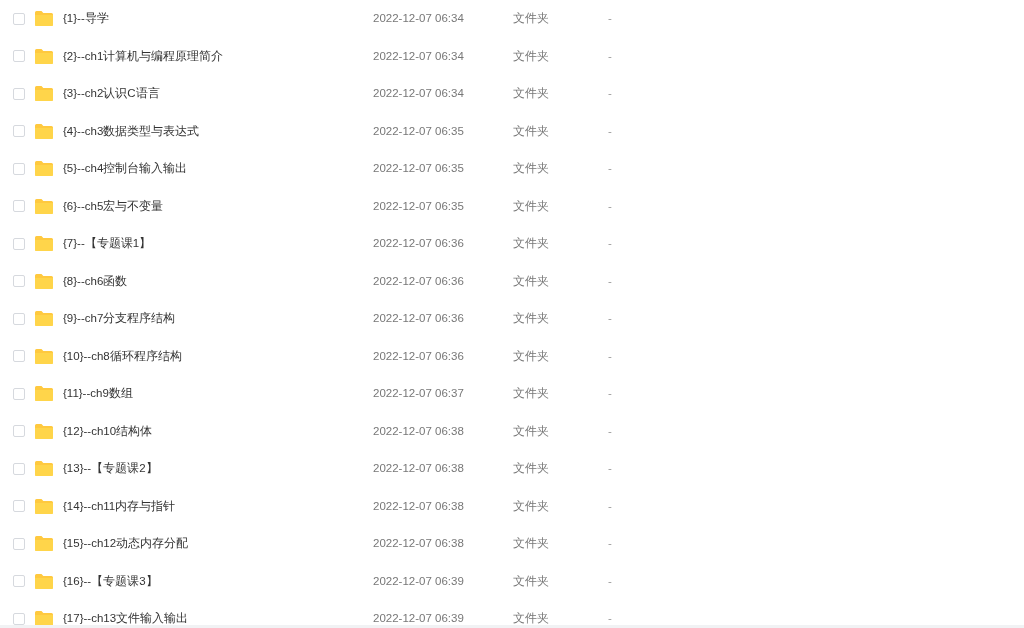 The width and height of the screenshot is (1024, 628). I want to click on file-name: {2}--ch1计算机与编程原理简介, so click(218, 56).